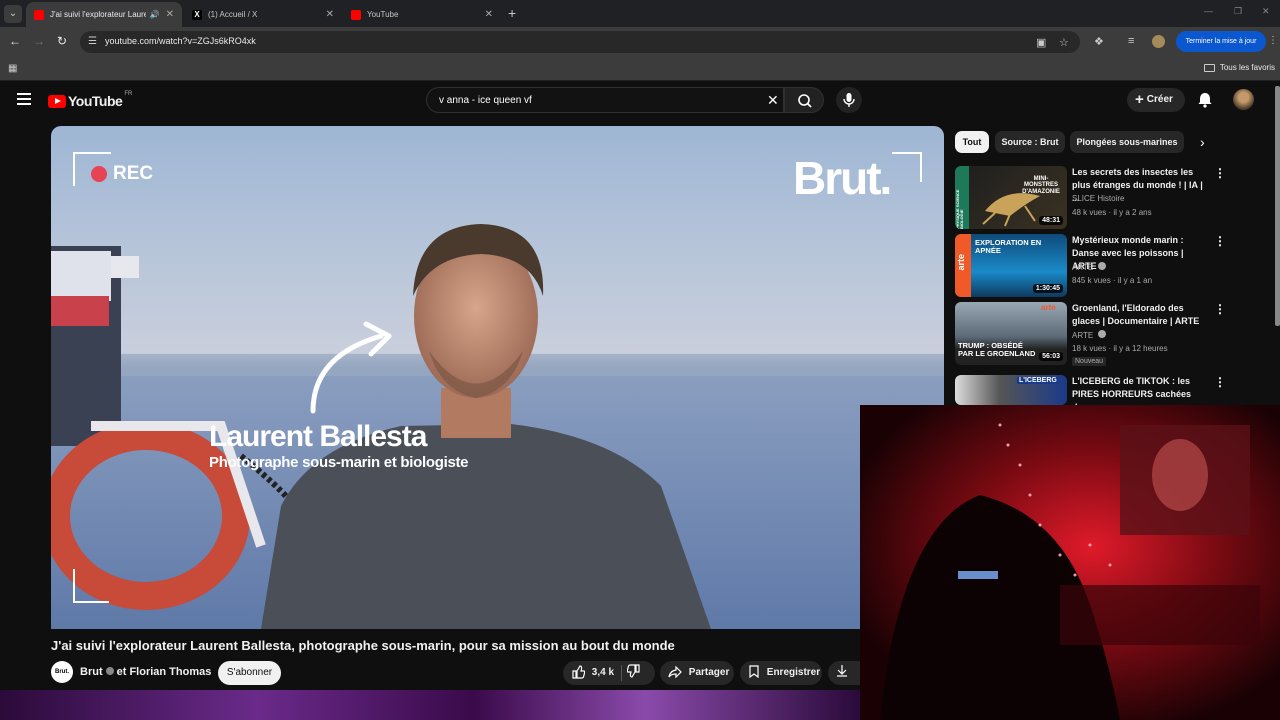 The width and height of the screenshot is (1280, 720). What do you see at coordinates (91, 672) in the screenshot?
I see `channel-name: Brut` at bounding box center [91, 672].